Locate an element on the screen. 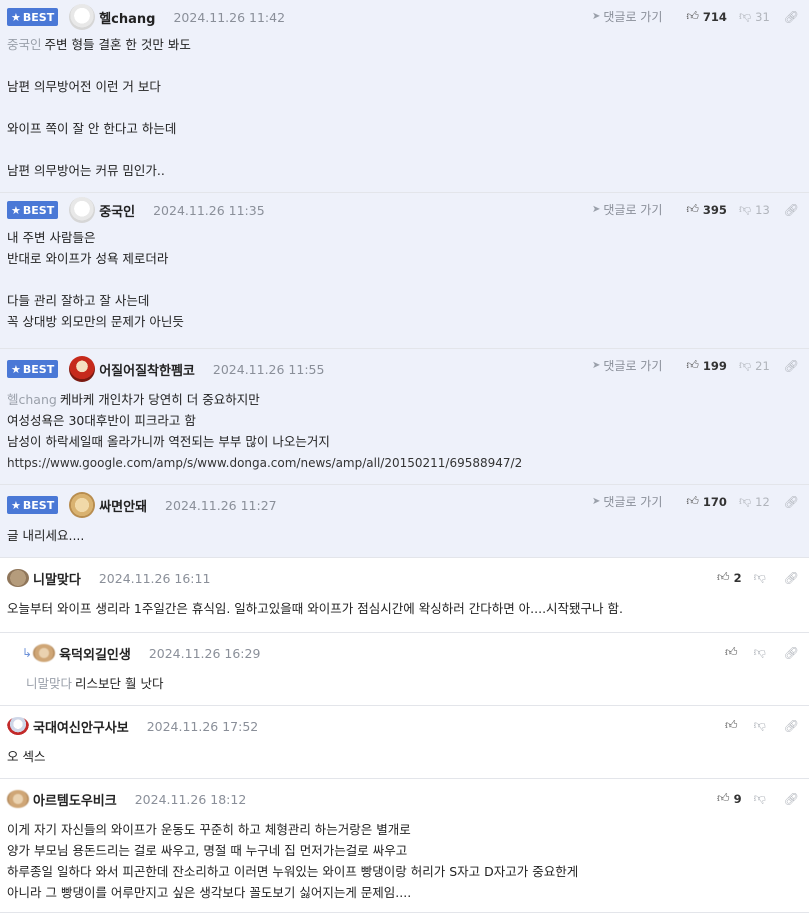 The image size is (809, 913). mention: 중국인 is located at coordinates (24, 44).